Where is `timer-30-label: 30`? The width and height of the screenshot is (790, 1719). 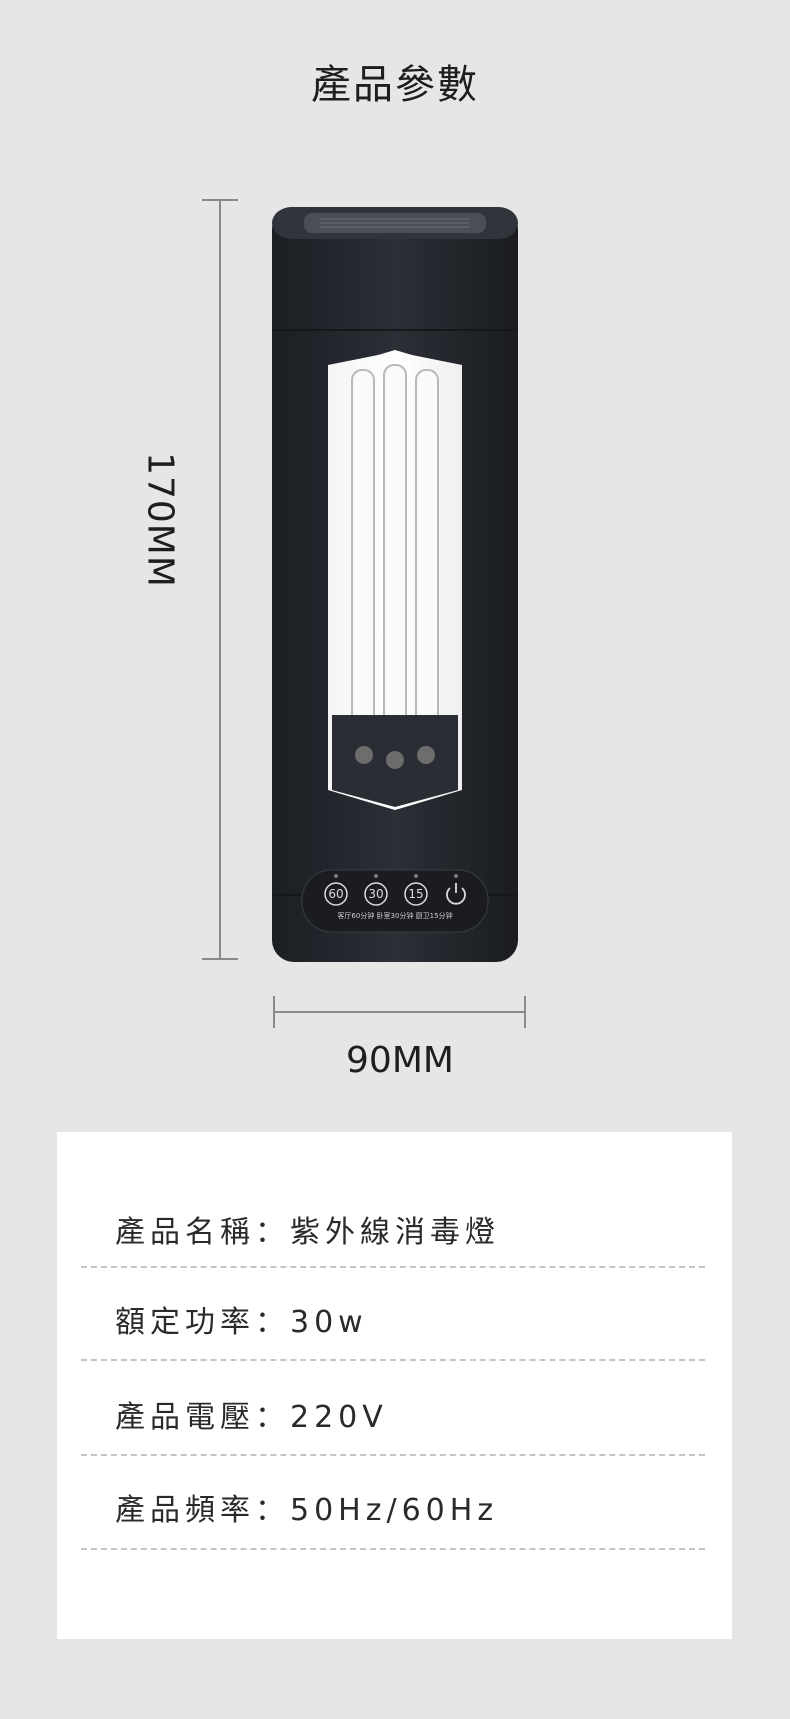 timer-30-label: 30 is located at coordinates (375, 894).